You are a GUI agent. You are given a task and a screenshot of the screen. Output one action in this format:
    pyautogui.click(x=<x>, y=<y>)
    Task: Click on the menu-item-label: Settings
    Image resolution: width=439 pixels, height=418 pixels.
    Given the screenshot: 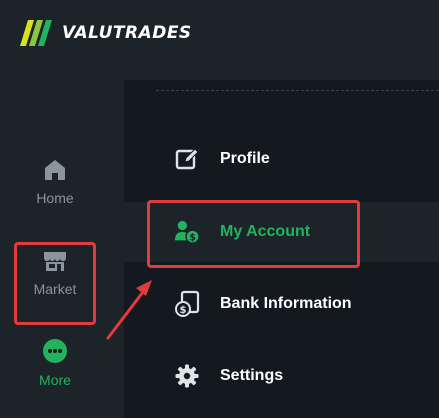 What is the action you would take?
    pyautogui.click(x=252, y=375)
    